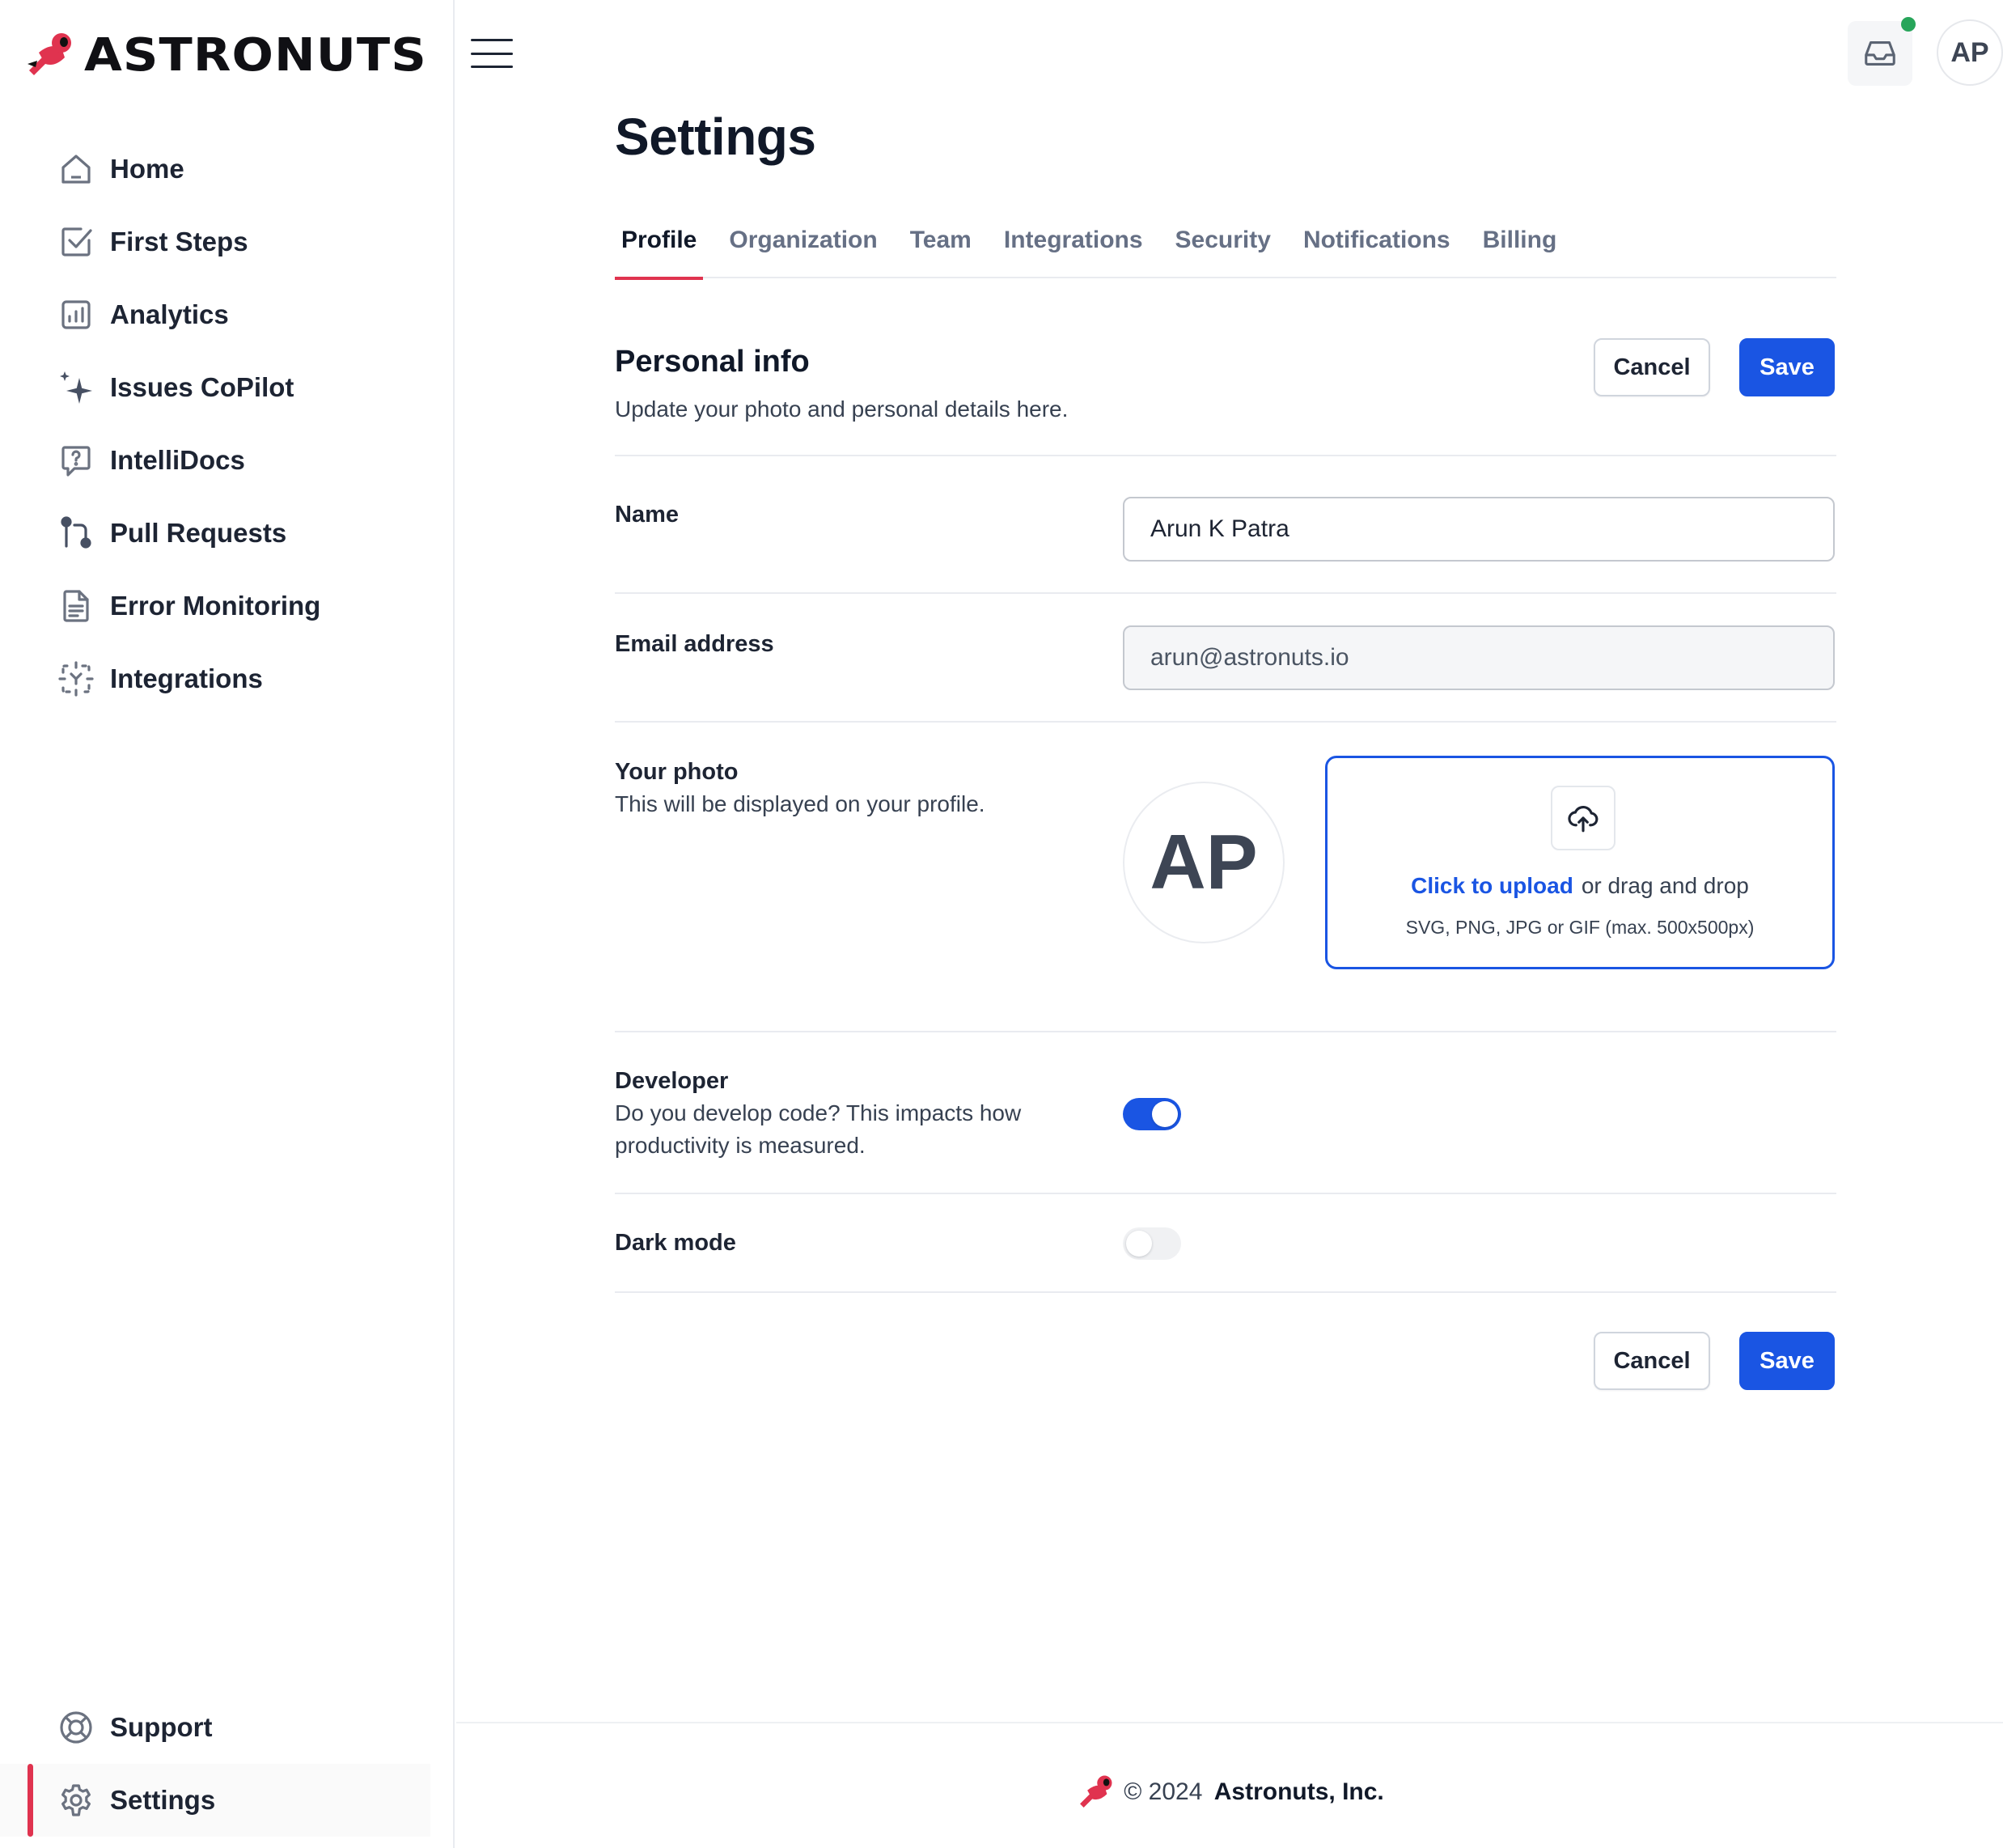 This screenshot has height=1848, width=2003. Describe the element at coordinates (1298, 1791) in the screenshot. I see `company-name: Astronuts, Inc.` at that location.